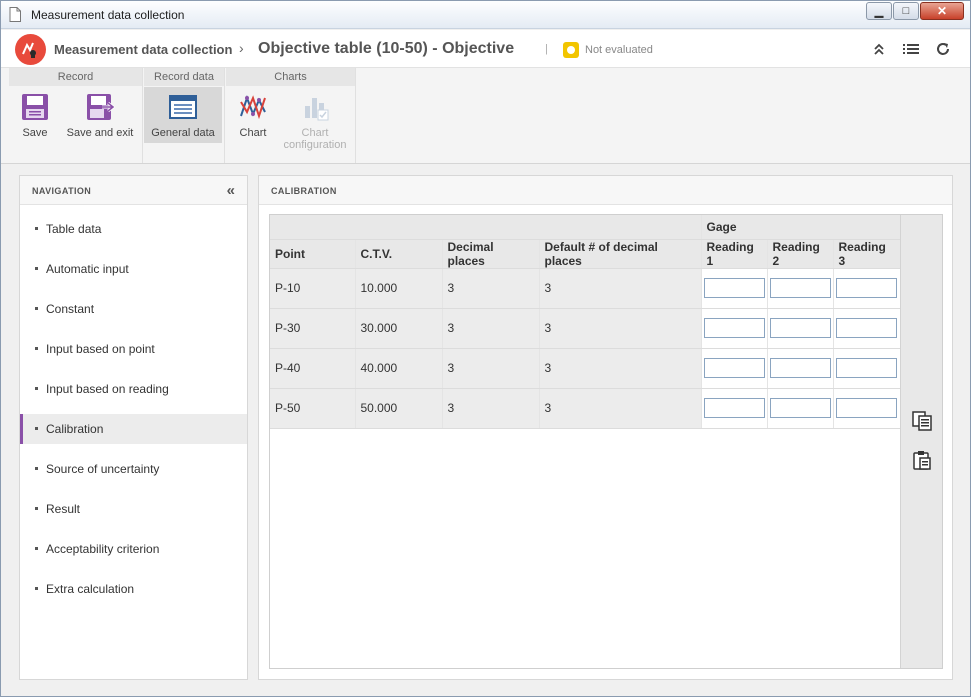 Image resolution: width=971 pixels, height=697 pixels. What do you see at coordinates (231, 190) in the screenshot?
I see `collapse-panel-icon: «` at bounding box center [231, 190].